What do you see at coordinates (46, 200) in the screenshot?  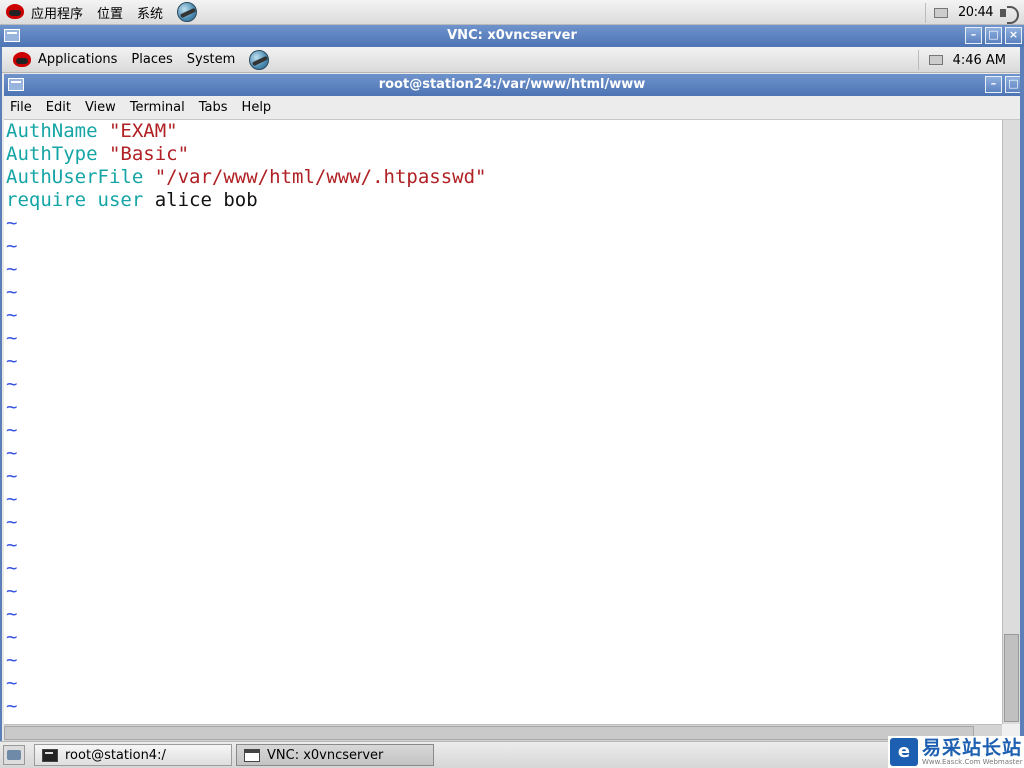 I see `terminal-token: require` at bounding box center [46, 200].